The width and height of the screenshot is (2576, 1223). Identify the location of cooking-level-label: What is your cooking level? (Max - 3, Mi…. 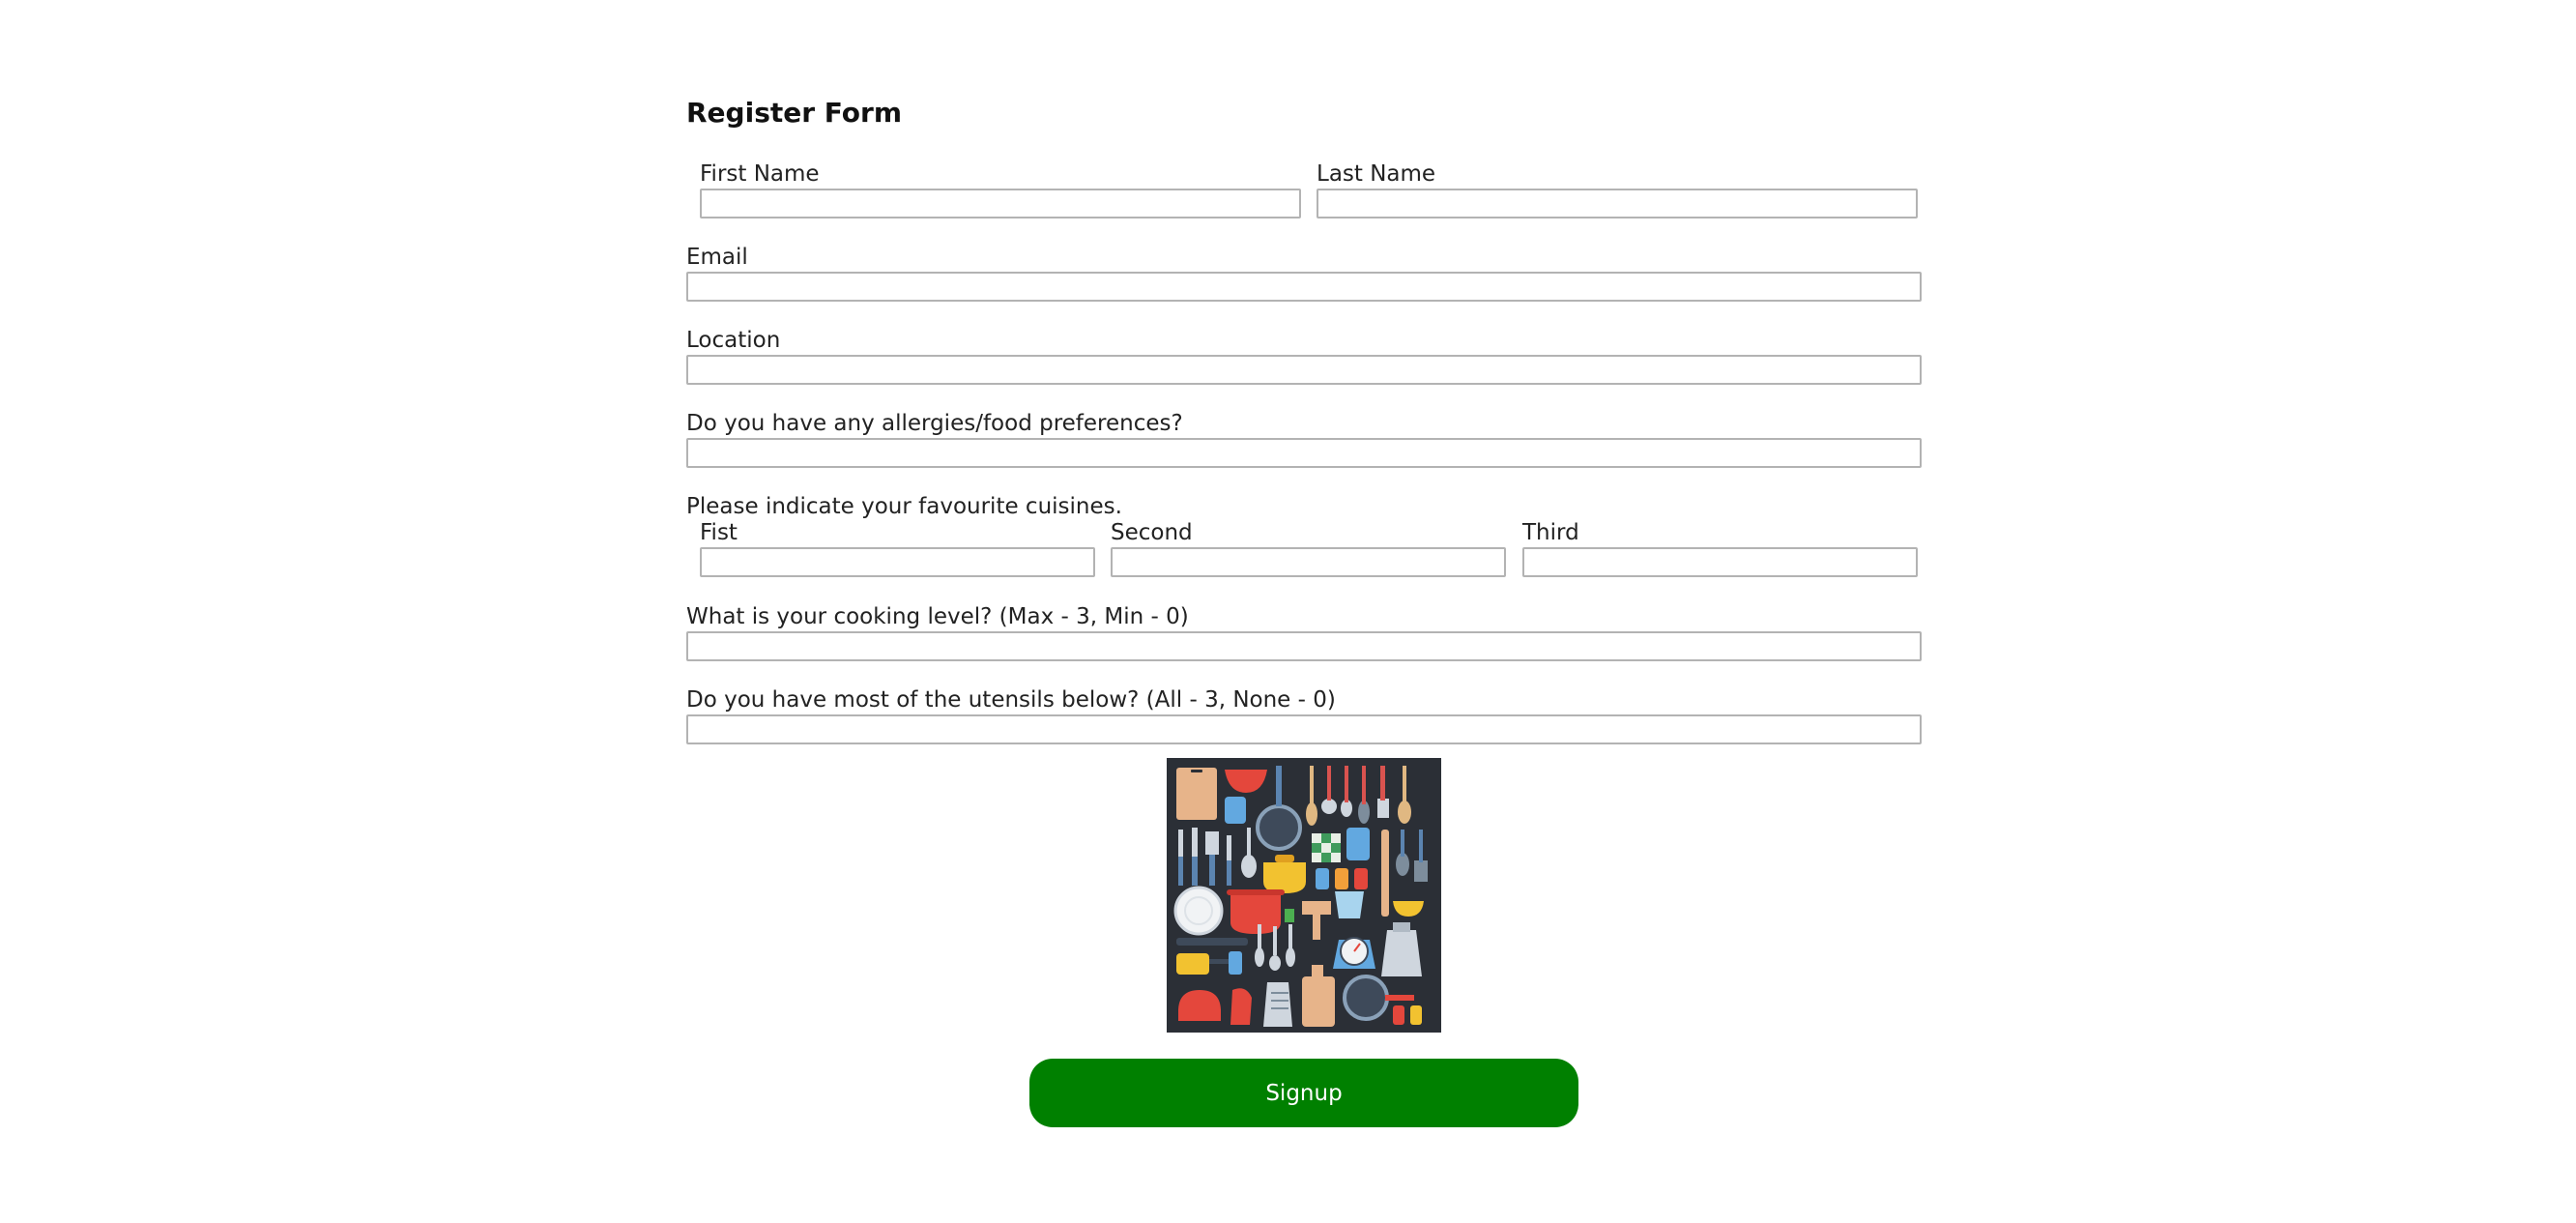
(937, 616).